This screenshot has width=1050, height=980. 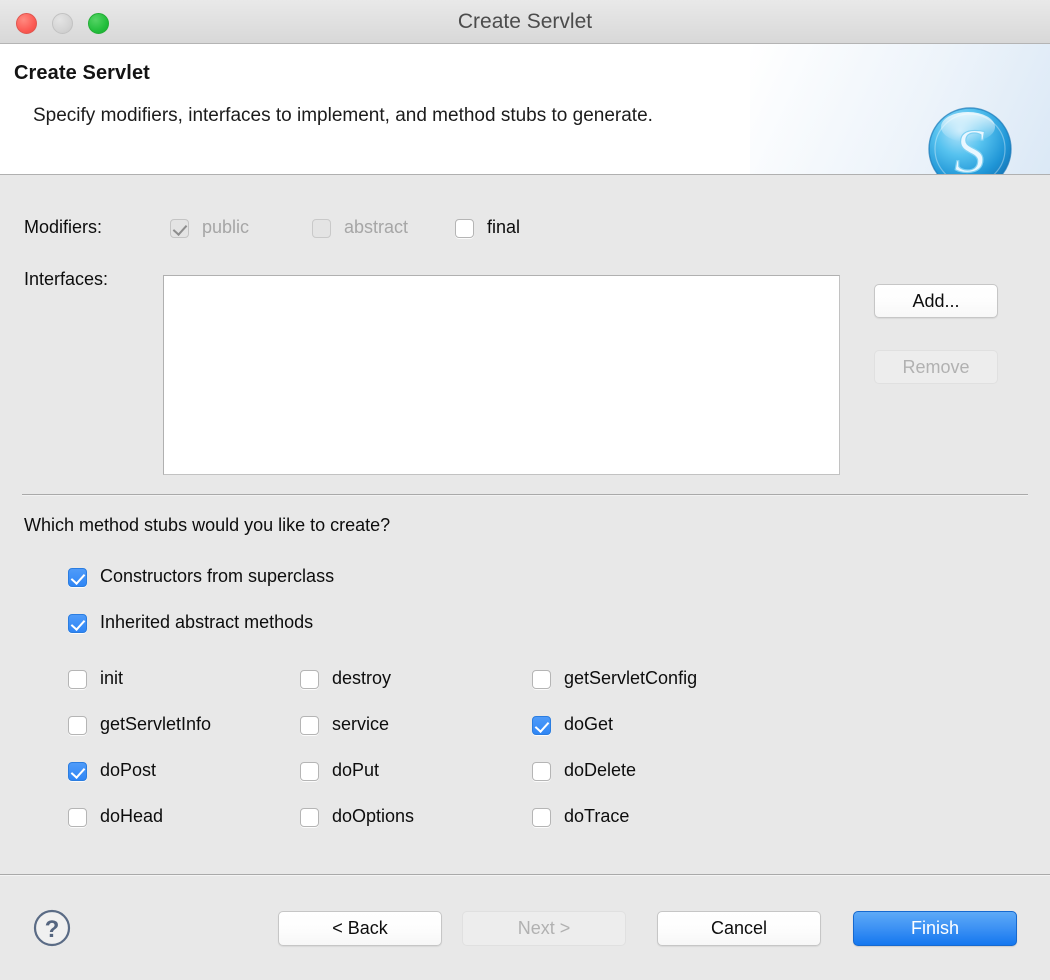 What do you see at coordinates (936, 367) in the screenshot?
I see `remove-interface-button: Remove` at bounding box center [936, 367].